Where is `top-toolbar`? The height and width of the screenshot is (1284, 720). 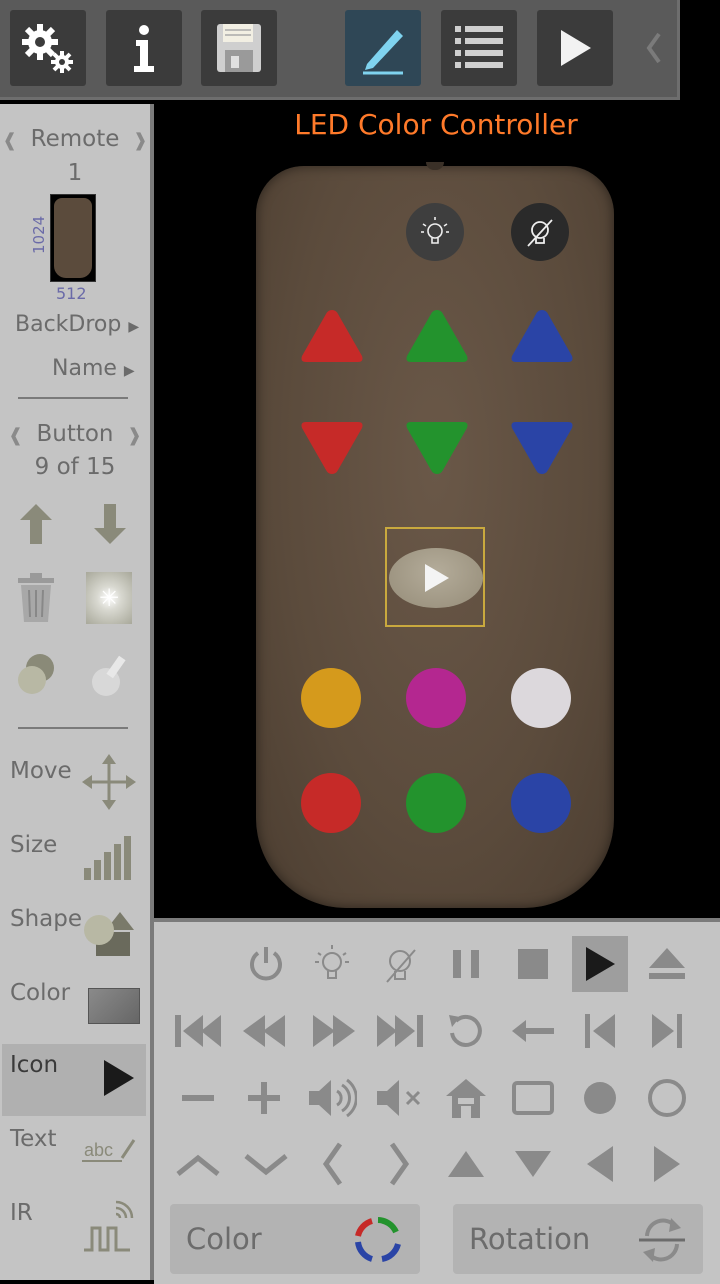 top-toolbar is located at coordinates (340, 50).